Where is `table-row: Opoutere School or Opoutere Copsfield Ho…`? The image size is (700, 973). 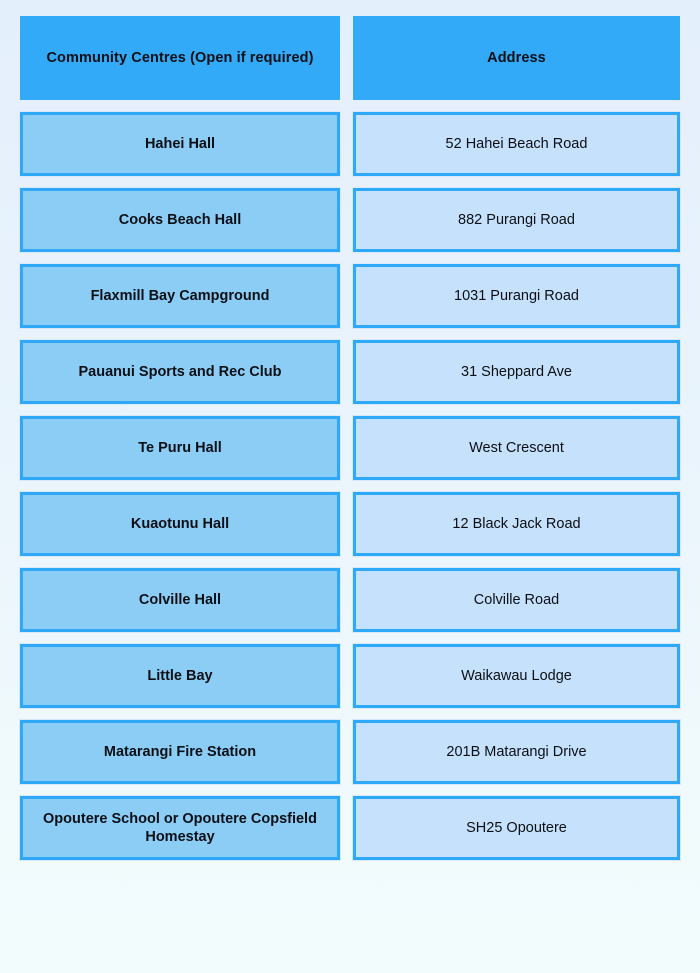 table-row: Opoutere School or Opoutere Copsfield Ho… is located at coordinates (350, 828).